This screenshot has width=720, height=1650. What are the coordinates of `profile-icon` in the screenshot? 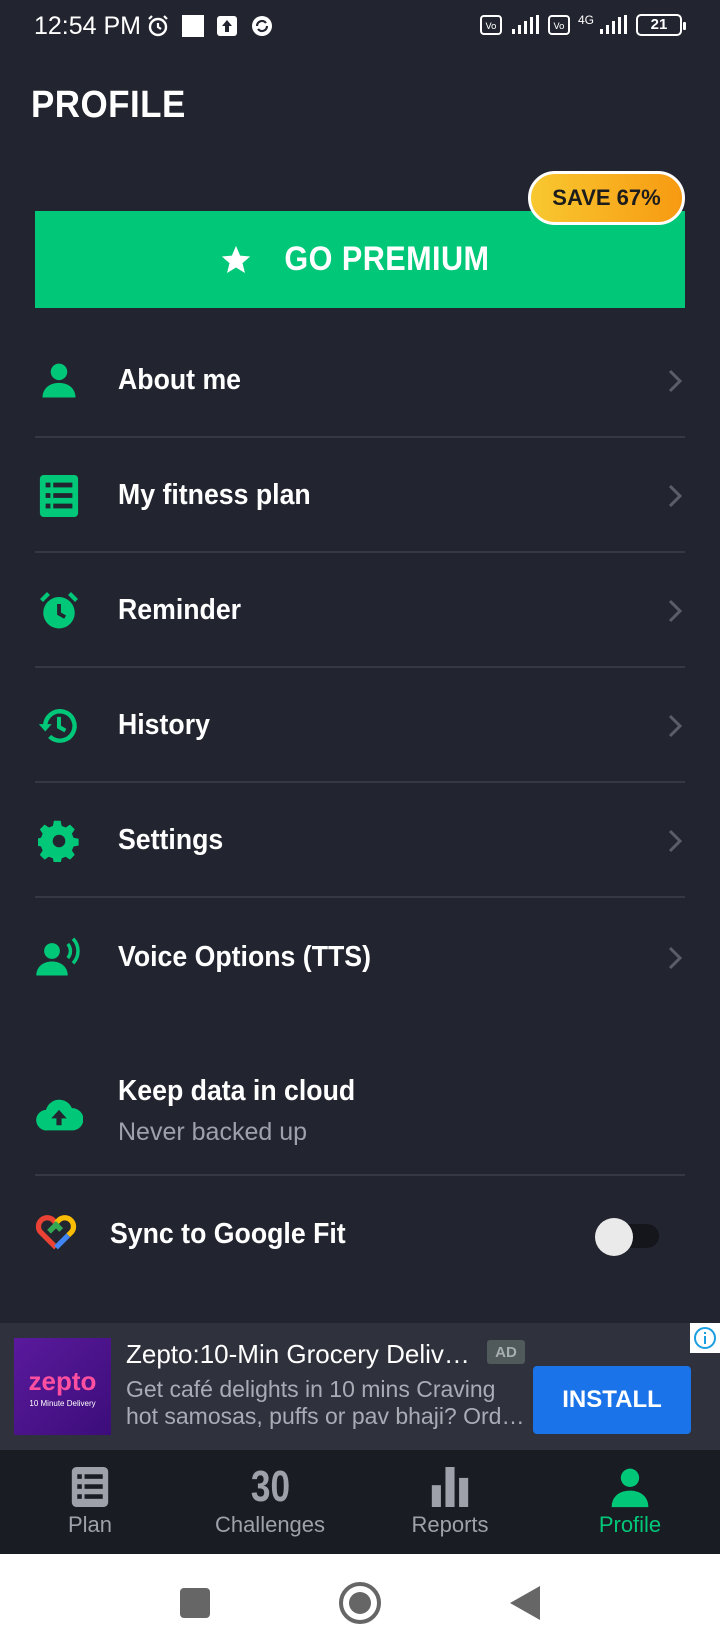 It's located at (630, 1487).